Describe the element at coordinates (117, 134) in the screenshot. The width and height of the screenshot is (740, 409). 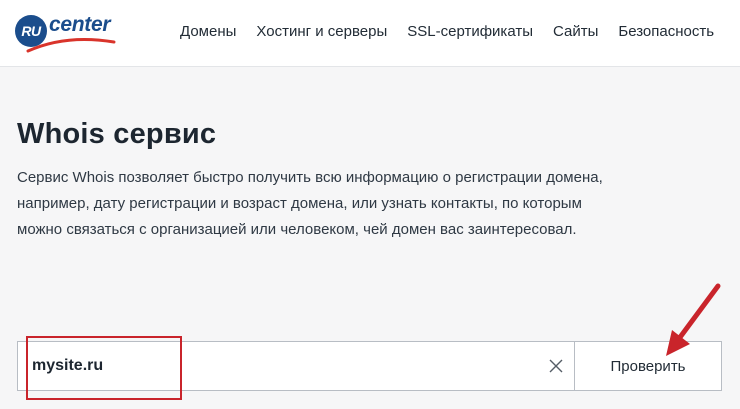
I see `page-title: Whois сервис` at that location.